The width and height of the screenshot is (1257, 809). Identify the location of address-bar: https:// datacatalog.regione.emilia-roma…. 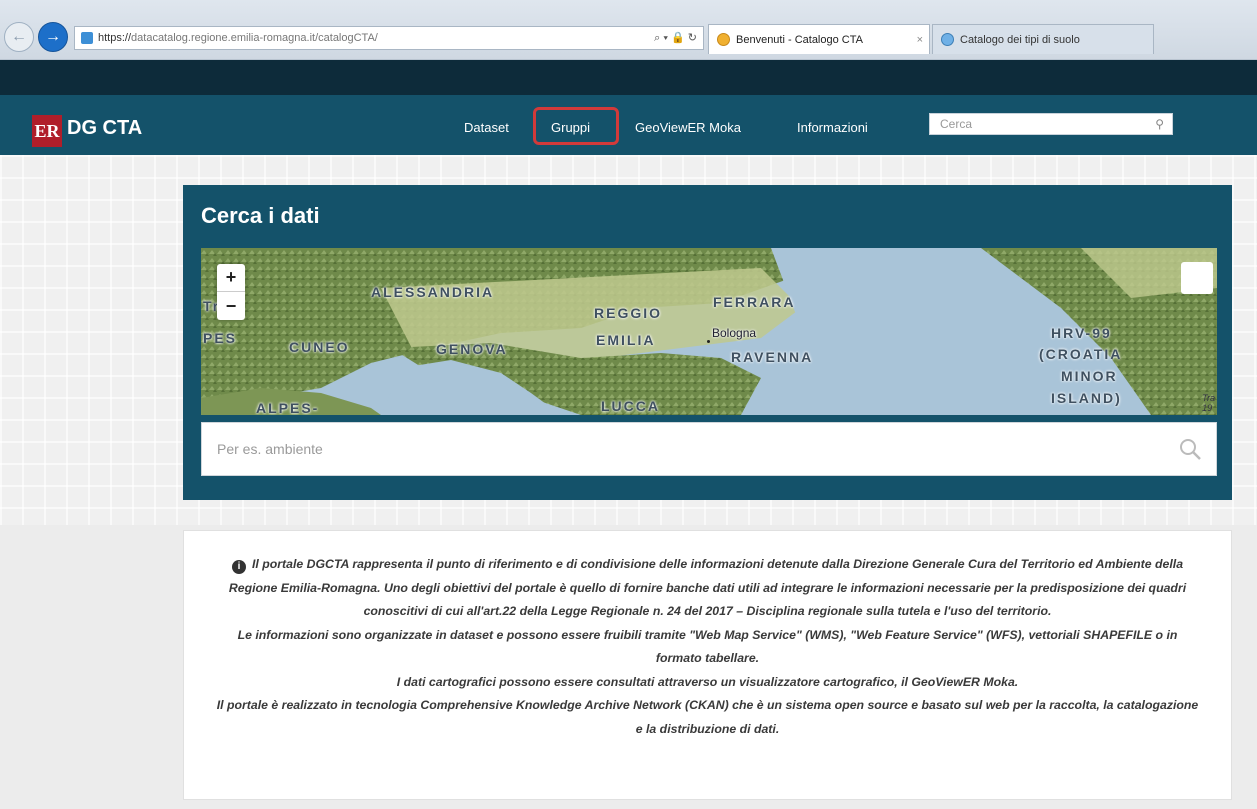
(389, 38).